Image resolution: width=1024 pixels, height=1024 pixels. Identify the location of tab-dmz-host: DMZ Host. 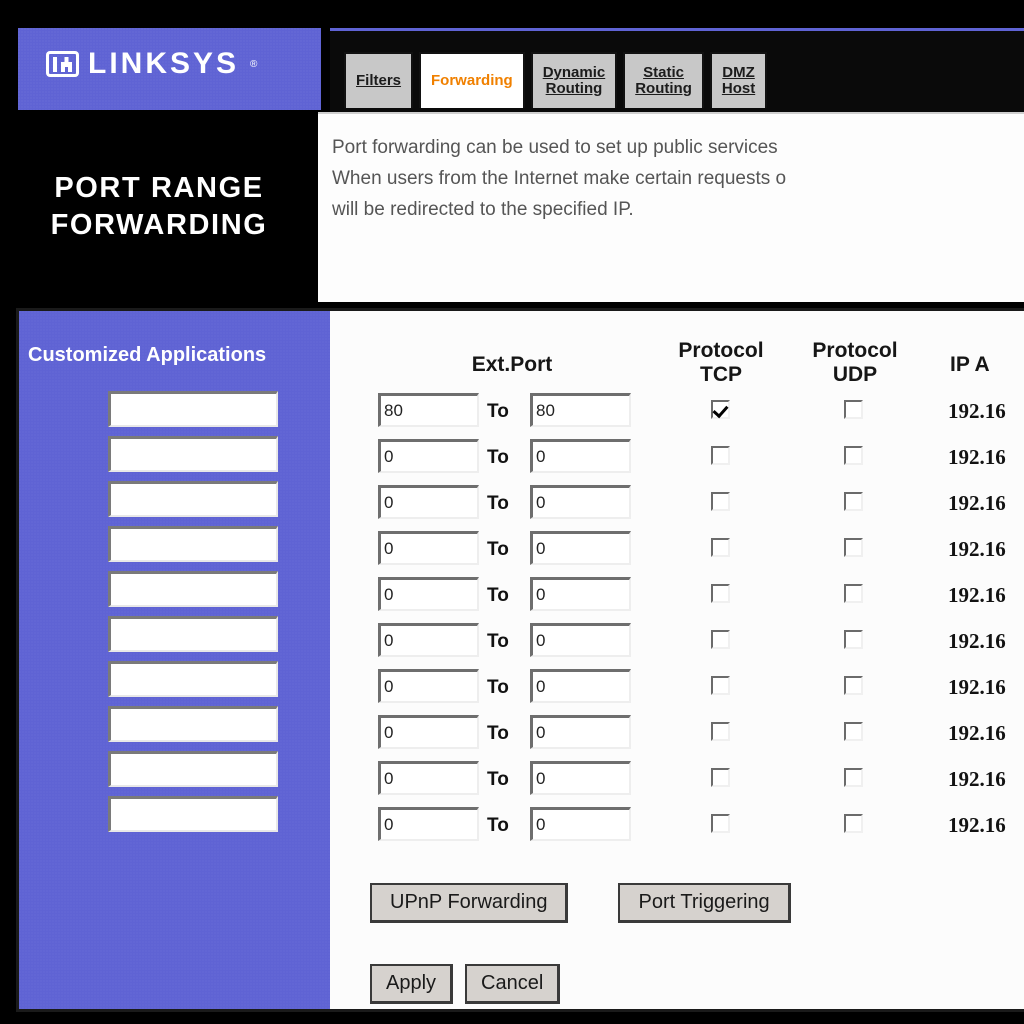
(738, 80).